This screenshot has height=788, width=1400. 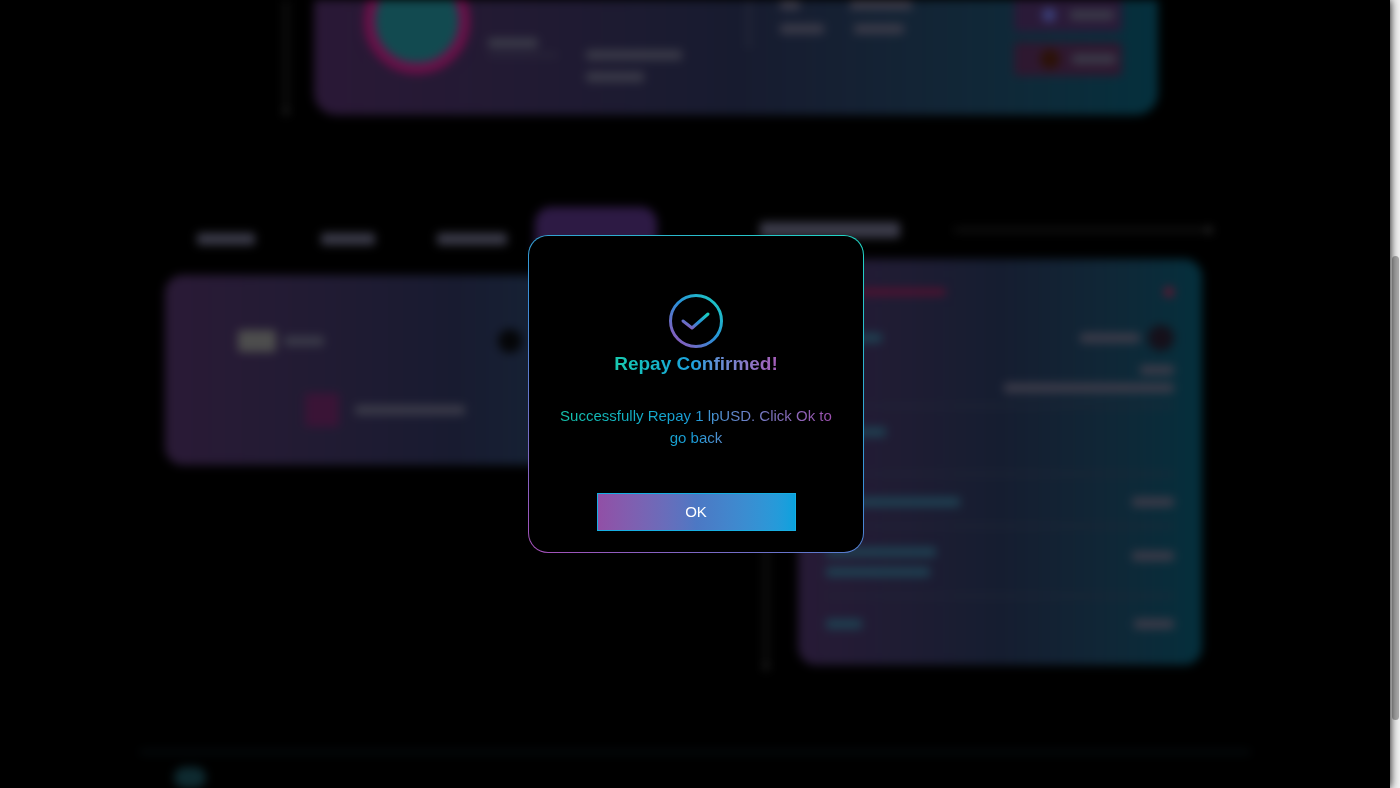 I want to click on scrollbar-track, so click(x=1395, y=394).